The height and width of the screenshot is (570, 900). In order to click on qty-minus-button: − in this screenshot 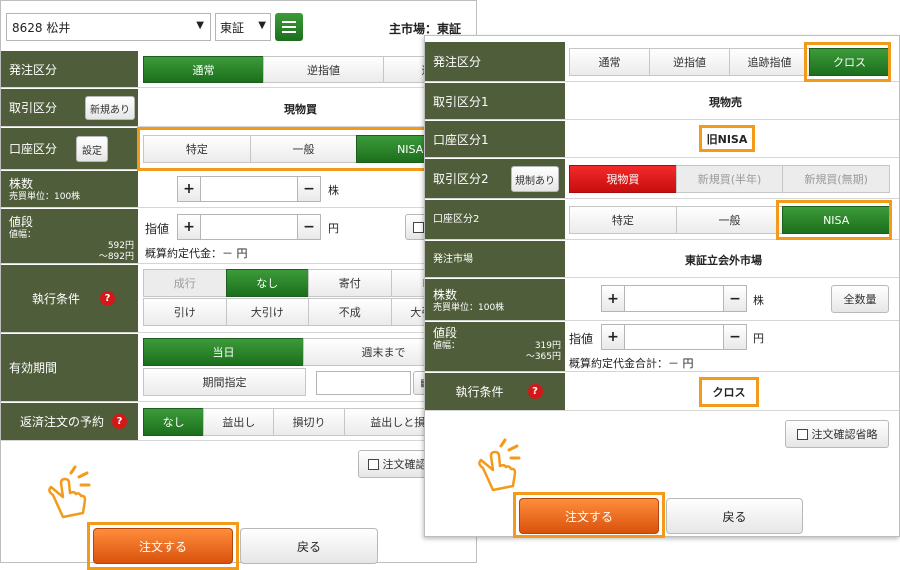, I will do `click(309, 189)`.